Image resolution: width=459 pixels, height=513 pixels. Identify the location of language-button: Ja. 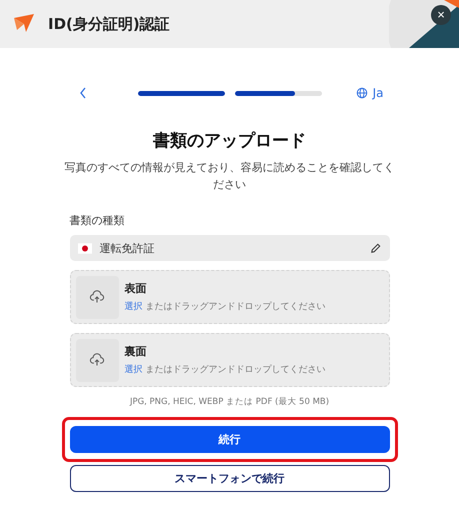
(370, 93).